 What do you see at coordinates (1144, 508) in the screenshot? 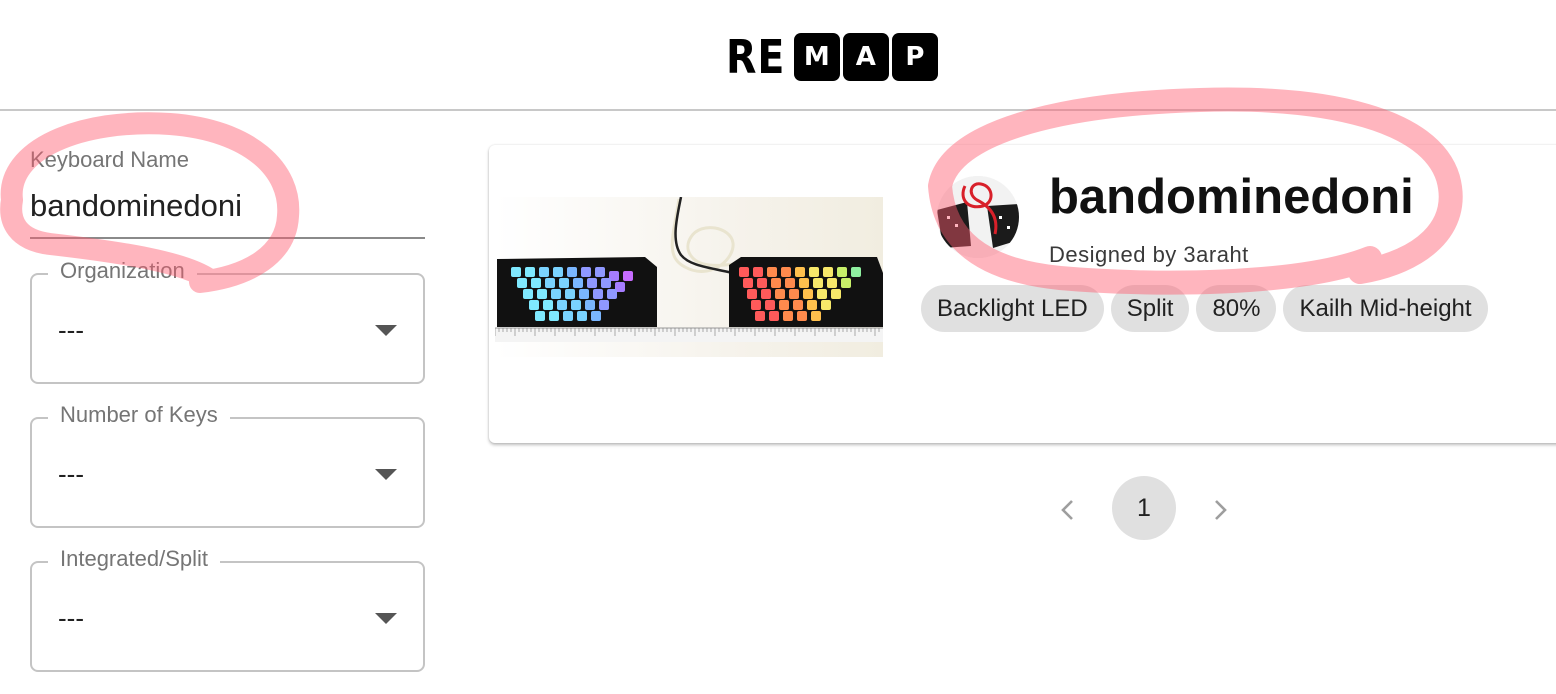
I see `page-button: 1` at bounding box center [1144, 508].